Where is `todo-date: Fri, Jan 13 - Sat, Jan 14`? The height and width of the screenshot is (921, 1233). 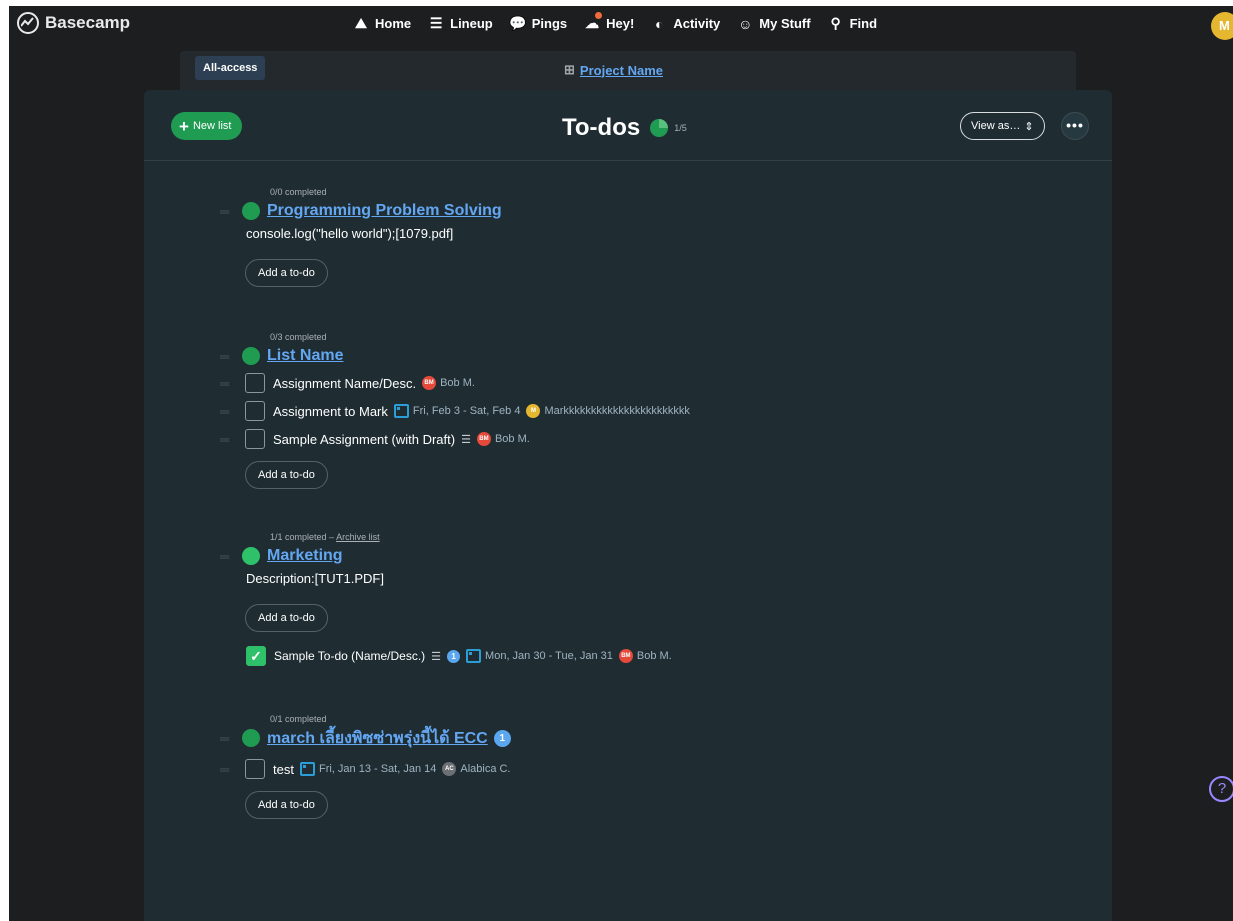 todo-date: Fri, Jan 13 - Sat, Jan 14 is located at coordinates (377, 769).